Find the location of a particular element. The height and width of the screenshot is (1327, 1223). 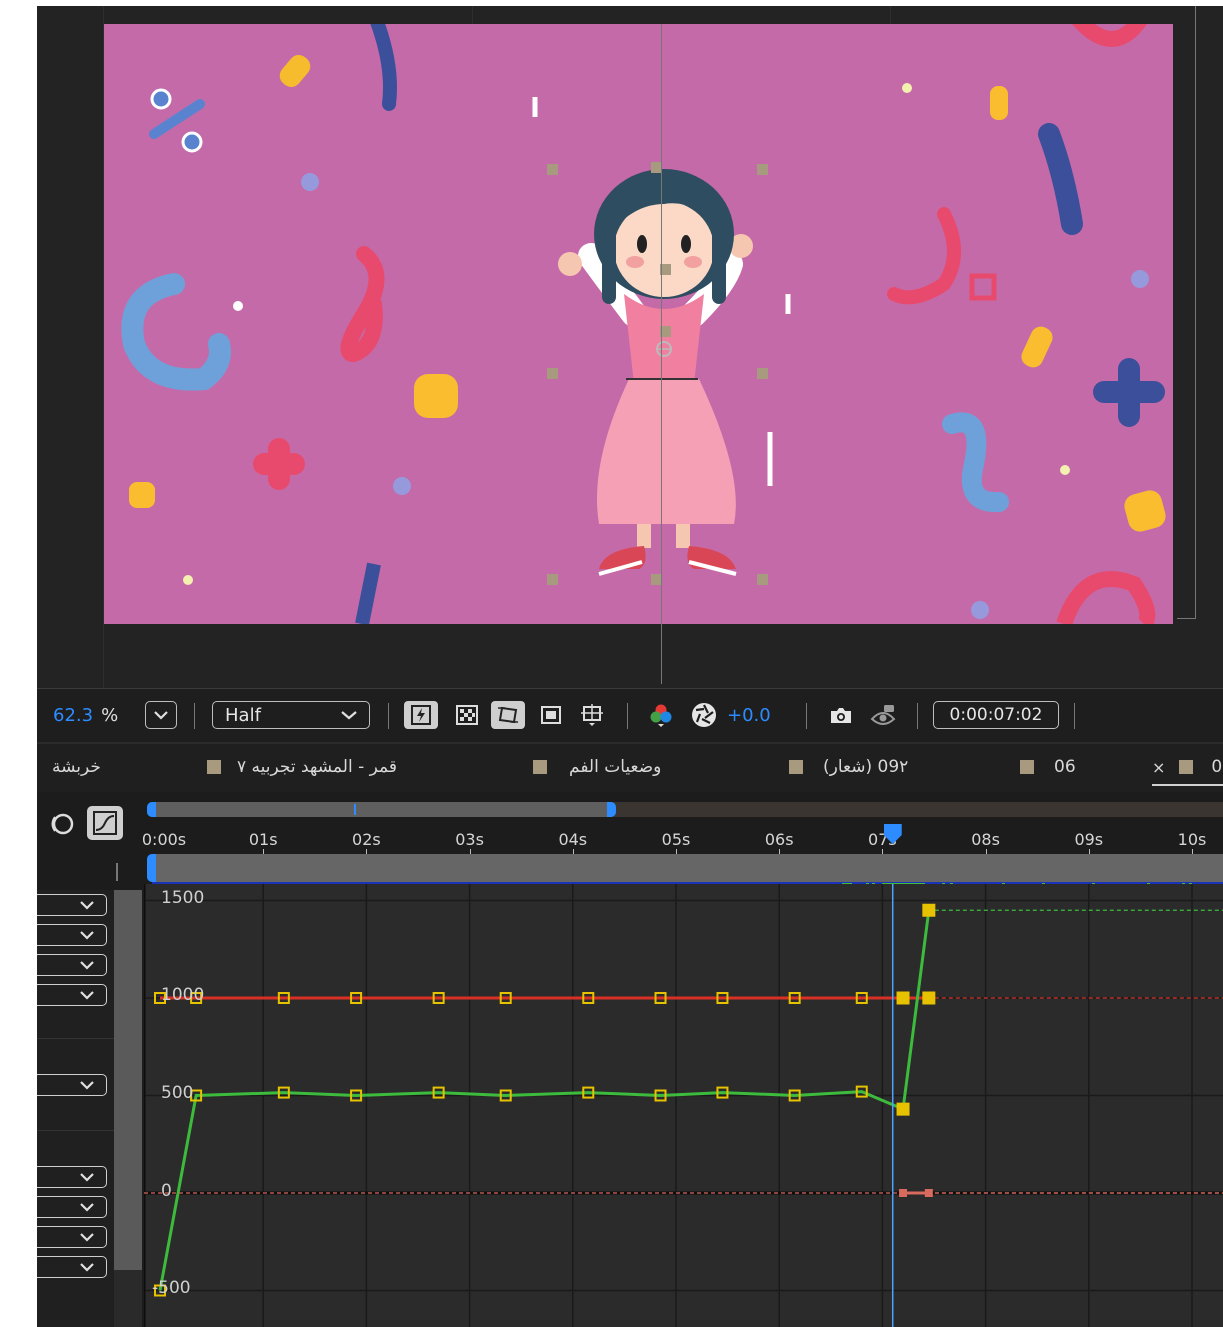

fast-previews-button is located at coordinates (421, 715).